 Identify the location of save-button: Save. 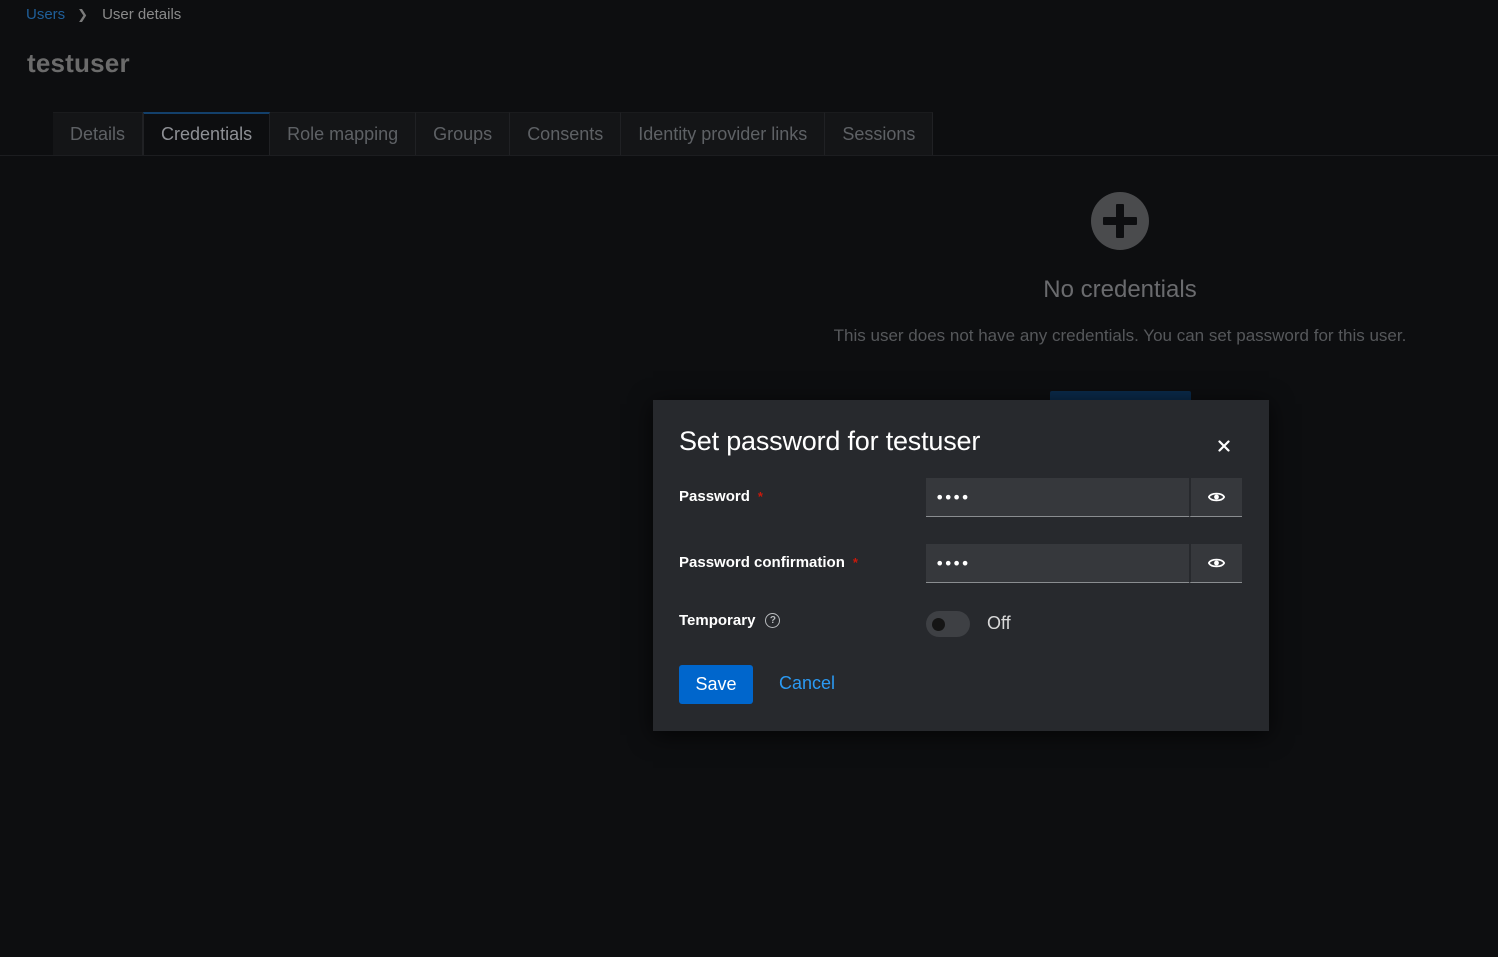
(716, 684).